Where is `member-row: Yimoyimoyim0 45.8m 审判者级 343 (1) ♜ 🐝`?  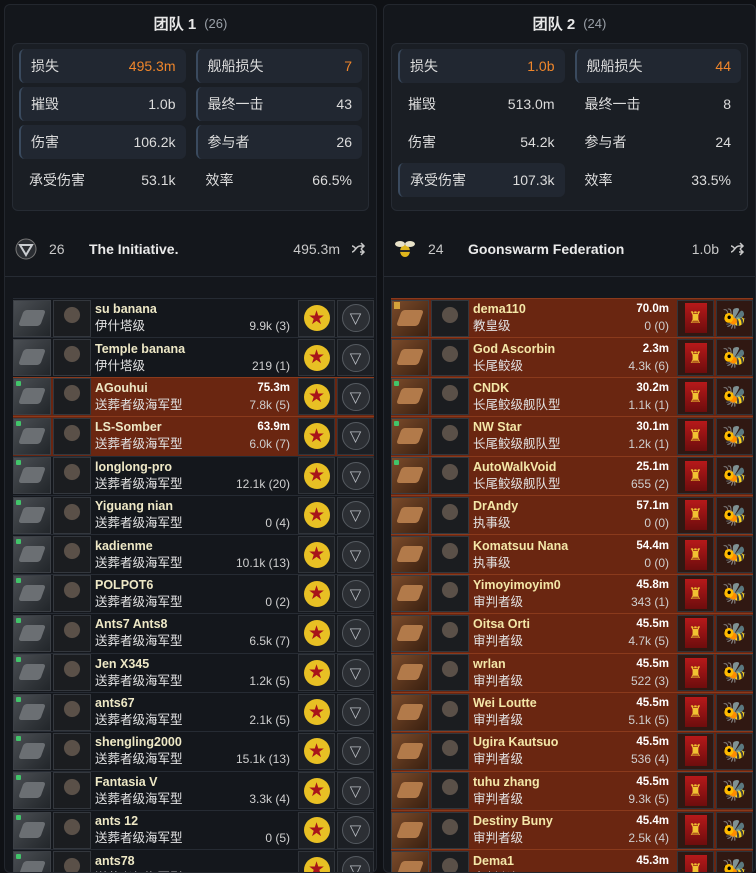 member-row: Yimoyimoyim0 45.8m 审判者级 343 (1) ♜ 🐝 is located at coordinates (572, 593).